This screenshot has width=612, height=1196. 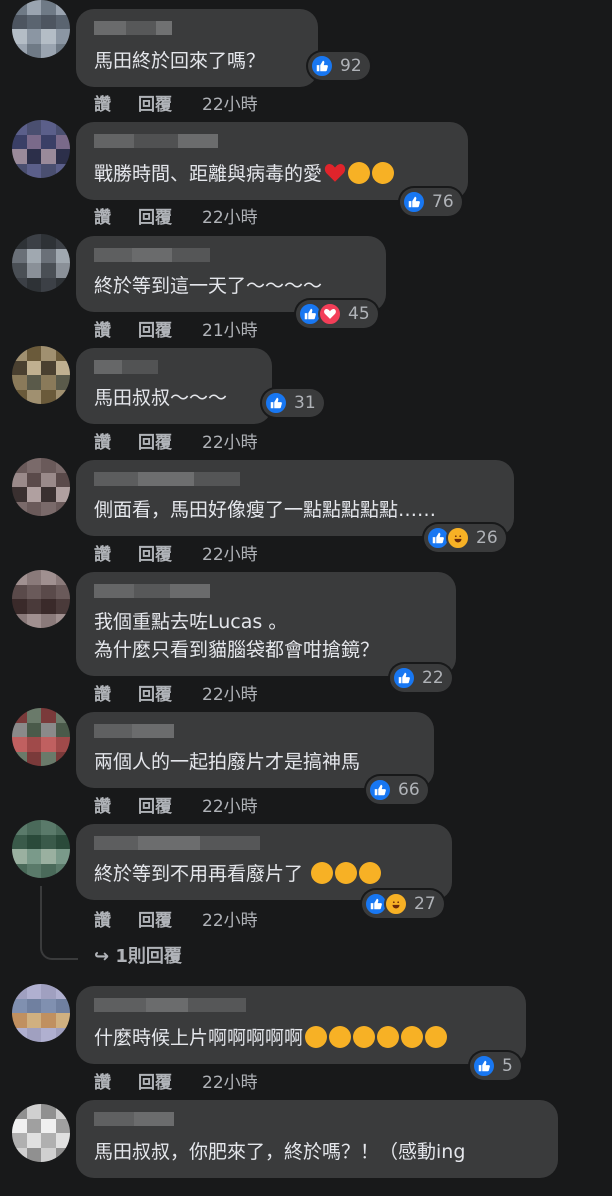 I want to click on reaction-summary: 27, so click(x=403, y=904).